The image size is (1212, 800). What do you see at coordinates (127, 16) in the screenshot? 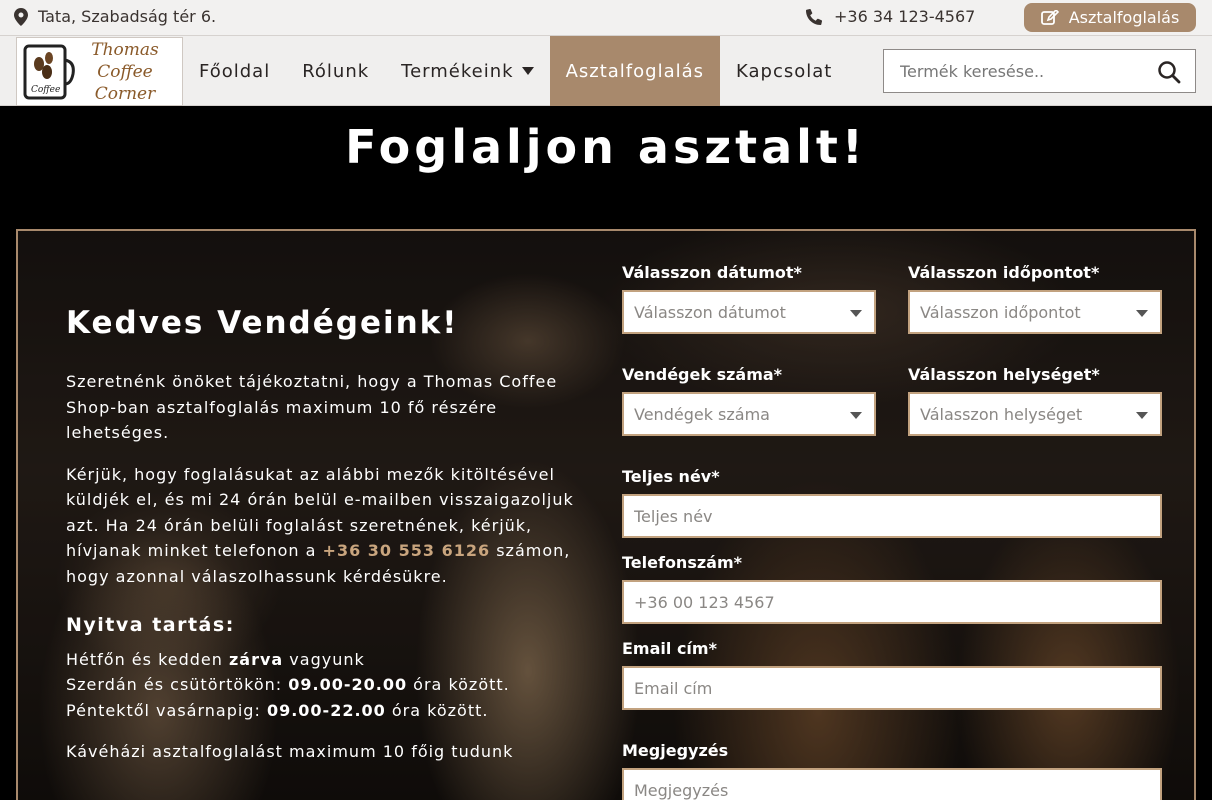
I see `address-text: Tata, Szabadság tér 6.` at bounding box center [127, 16].